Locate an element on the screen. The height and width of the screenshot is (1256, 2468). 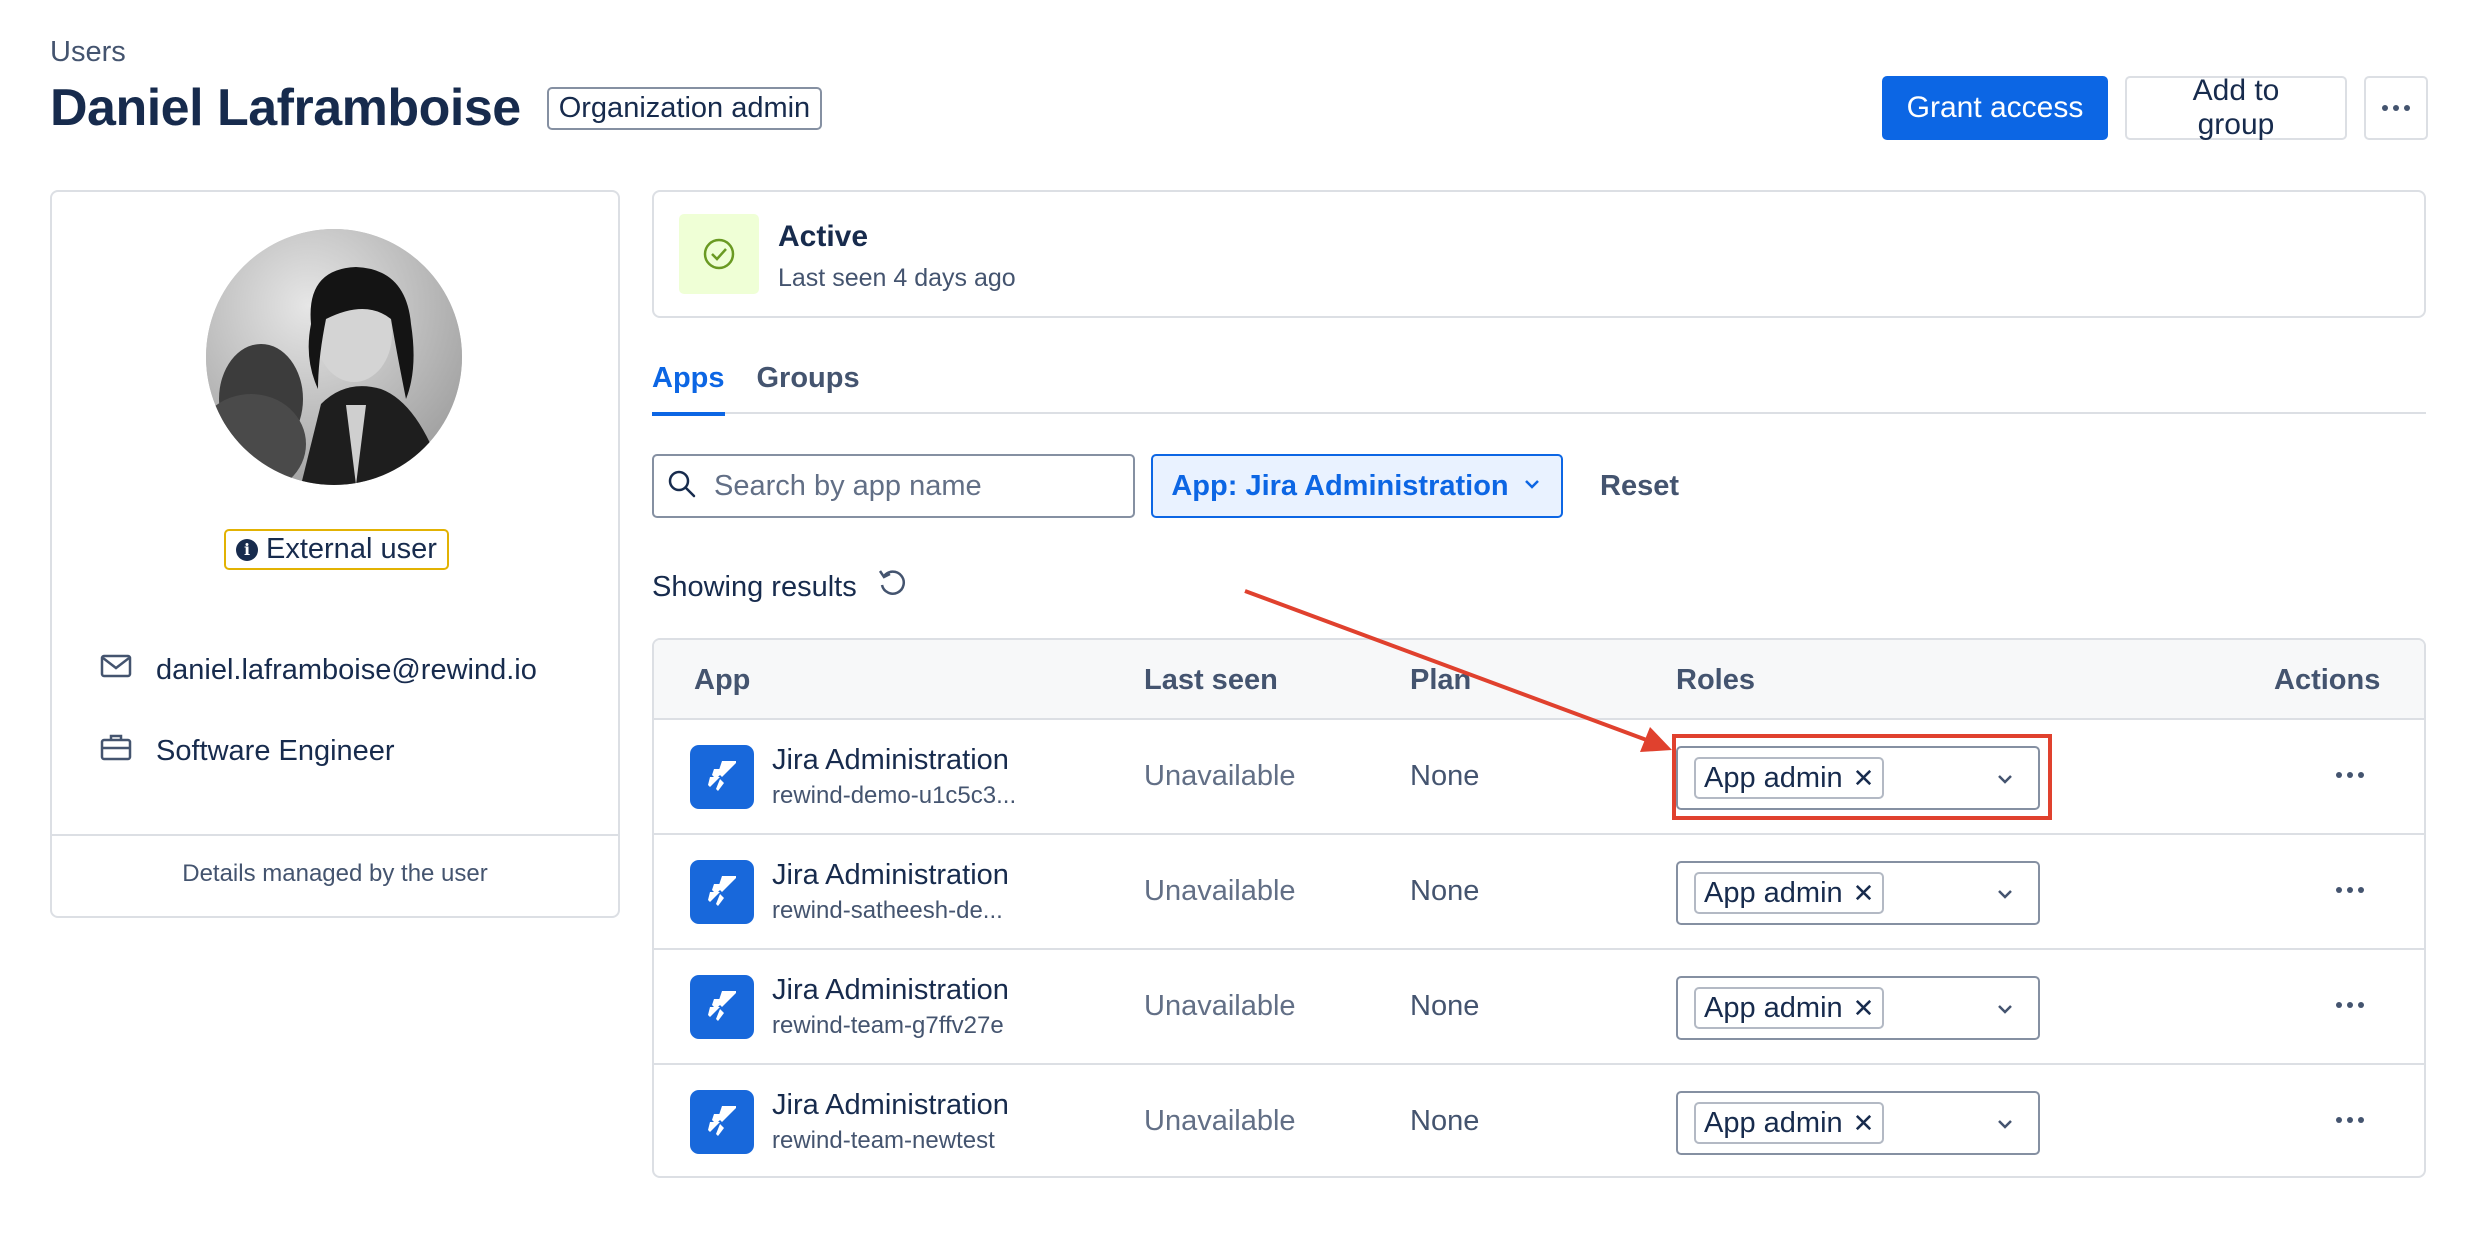
profile-footer: Details managed by the user is located at coordinates (335, 873).